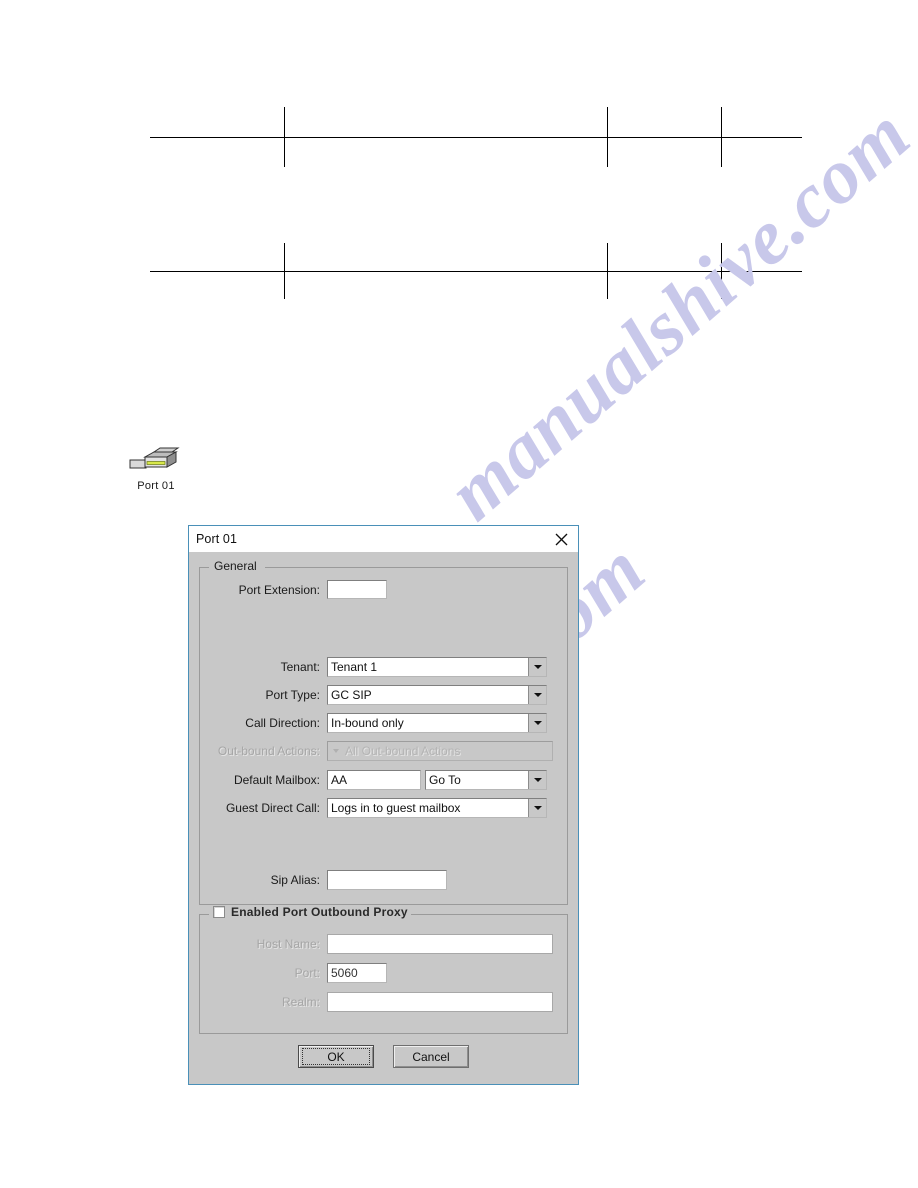 The image size is (918, 1188). What do you see at coordinates (295, 880) in the screenshot?
I see `sip-alias-label: Sip Alias:` at bounding box center [295, 880].